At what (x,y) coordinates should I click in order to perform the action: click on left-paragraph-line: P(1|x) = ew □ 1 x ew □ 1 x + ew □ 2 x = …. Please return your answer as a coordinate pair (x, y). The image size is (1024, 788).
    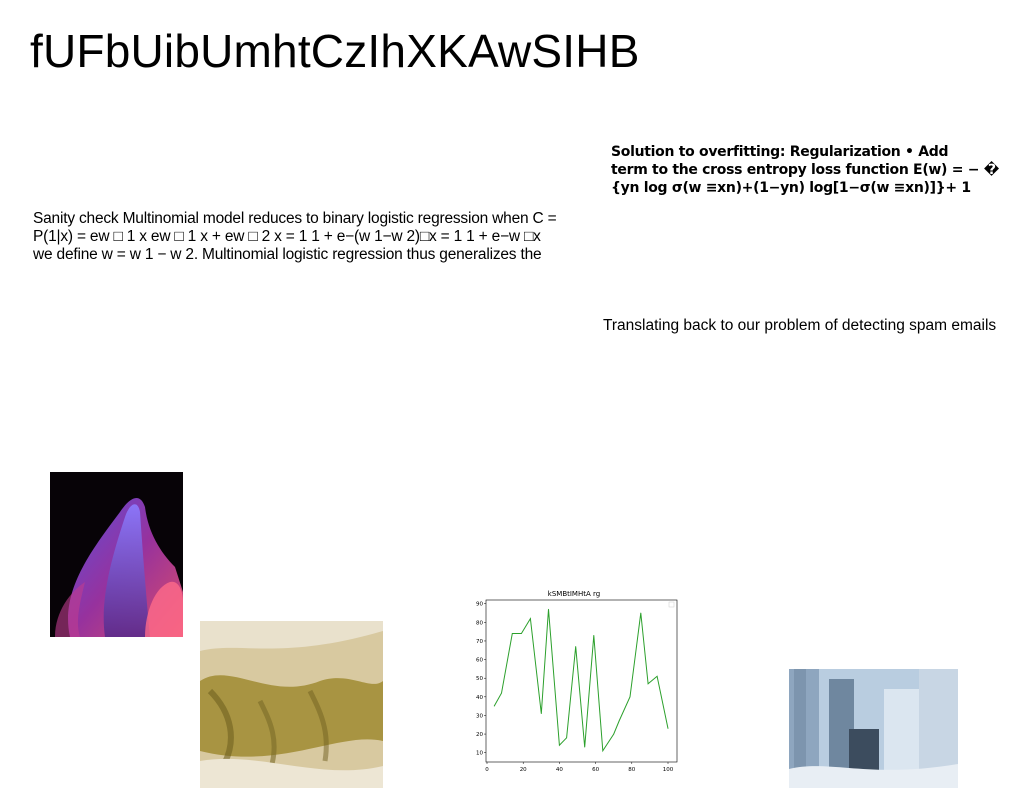
    Looking at the image, I should click on (287, 236).